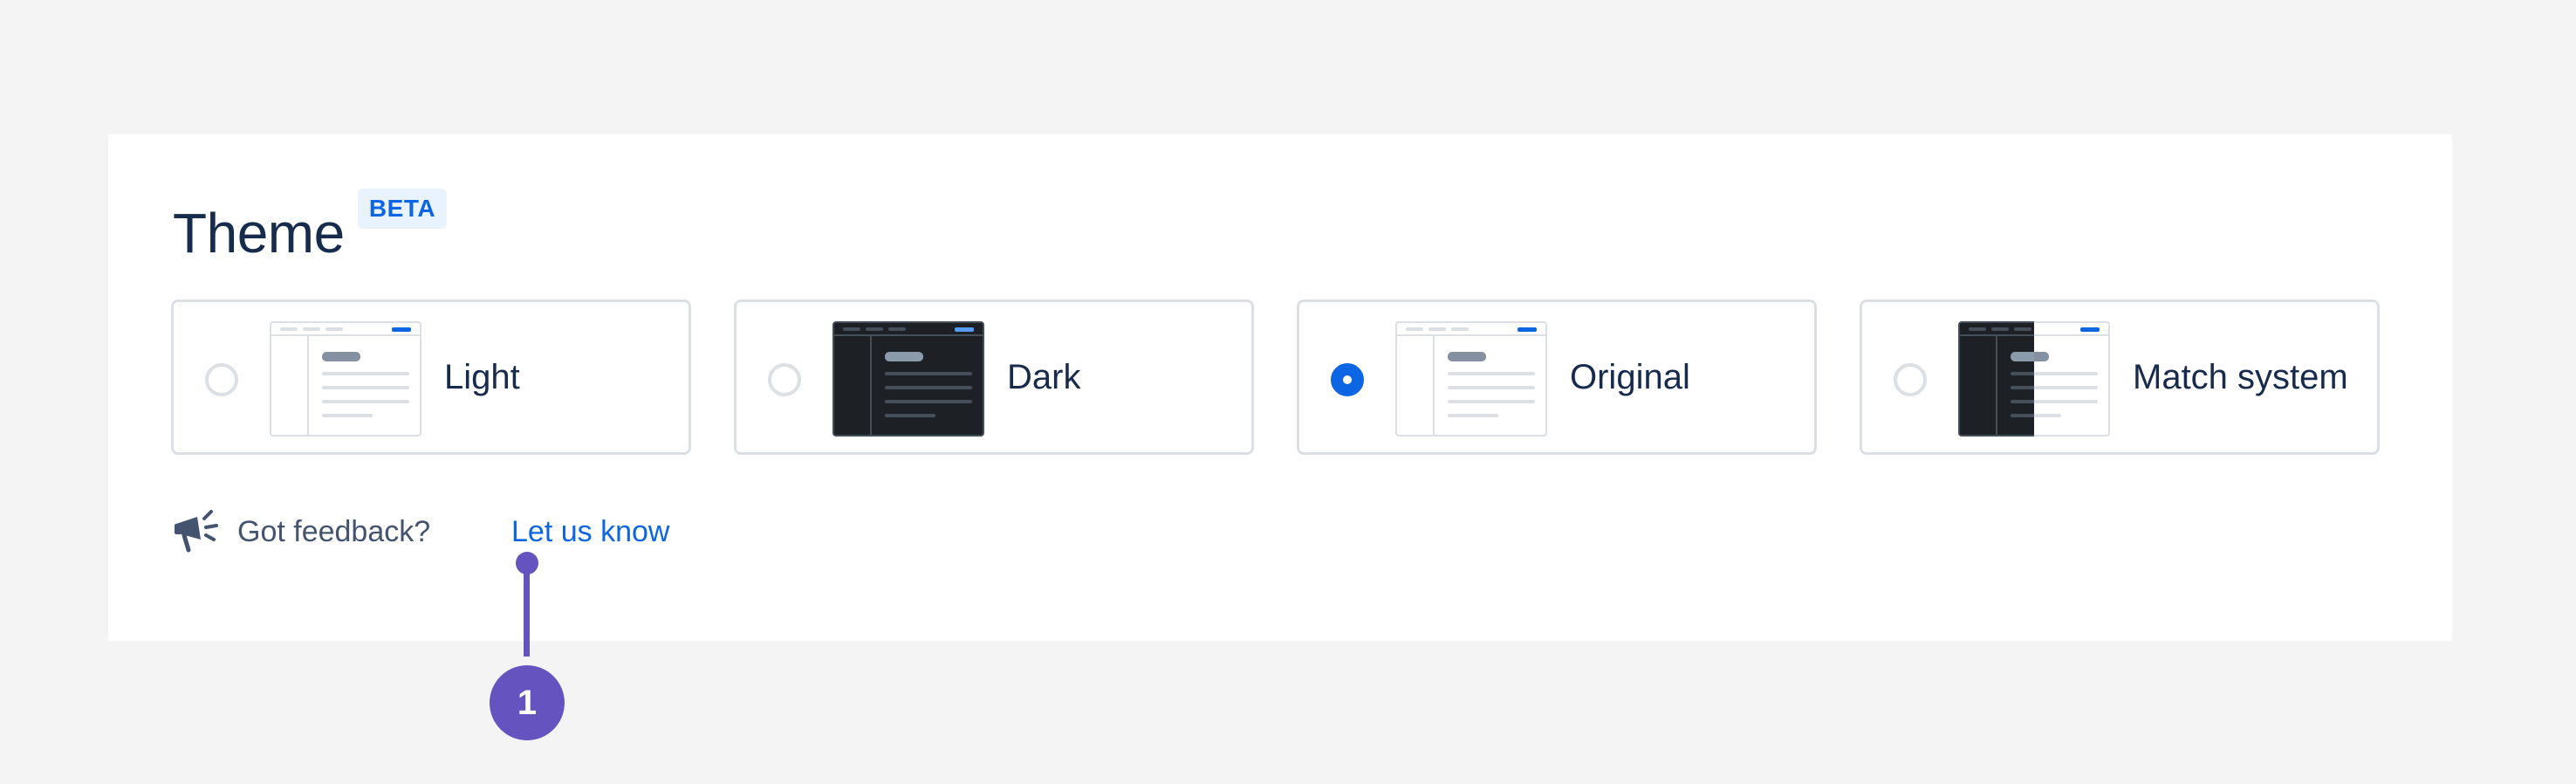  Describe the element at coordinates (197, 531) in the screenshot. I see `megaphone-icon` at that location.